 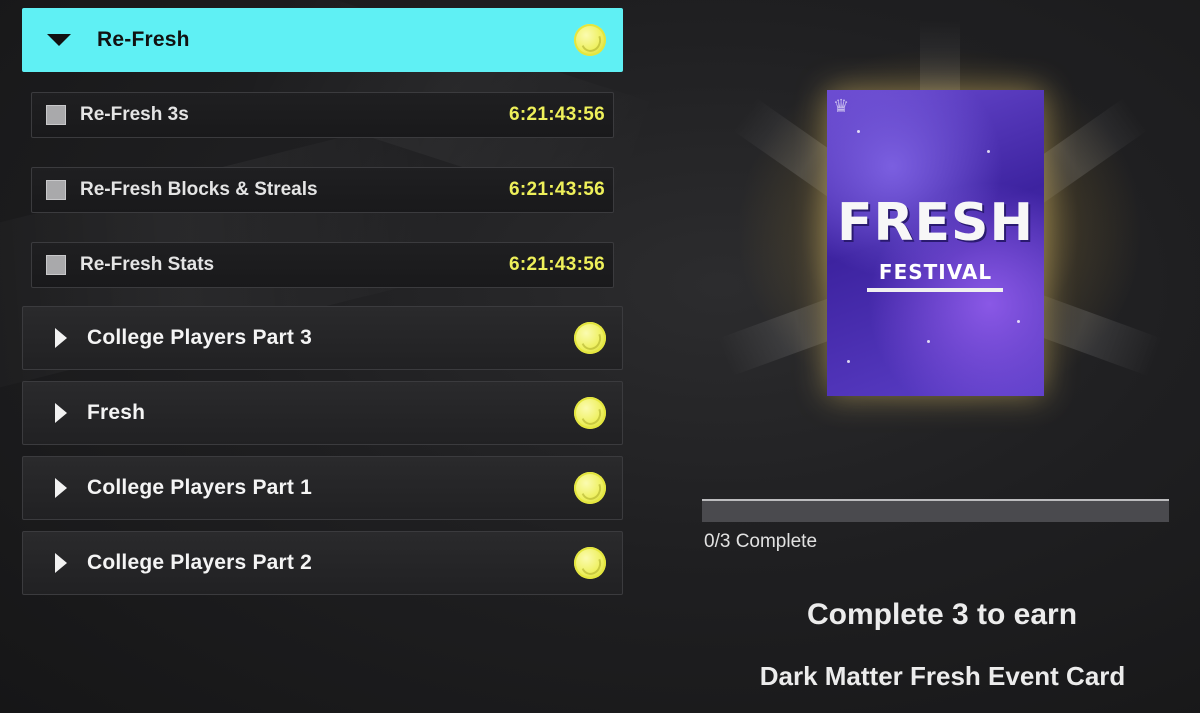 I want to click on agenda-label: Re-Fresh Blocks & Streals, so click(x=199, y=189).